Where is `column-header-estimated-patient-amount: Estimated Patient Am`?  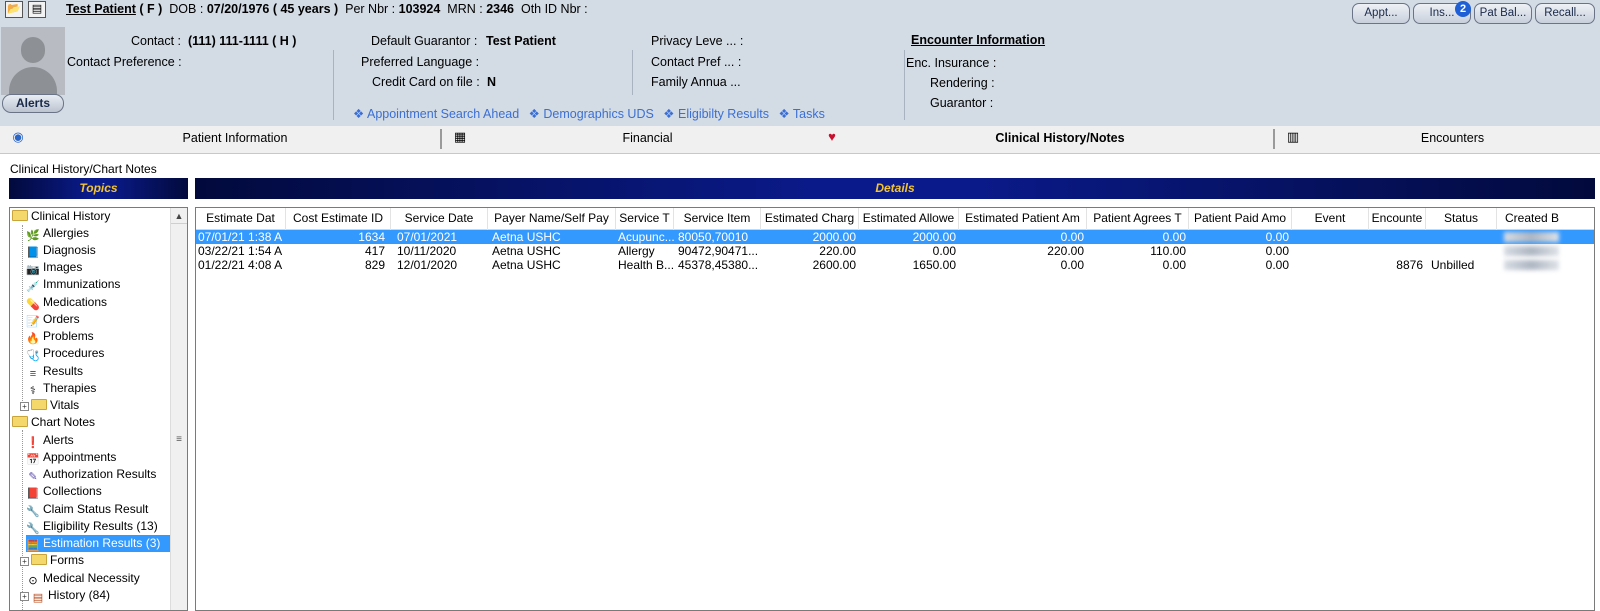
column-header-estimated-patient-amount: Estimated Patient Am is located at coordinates (1023, 219).